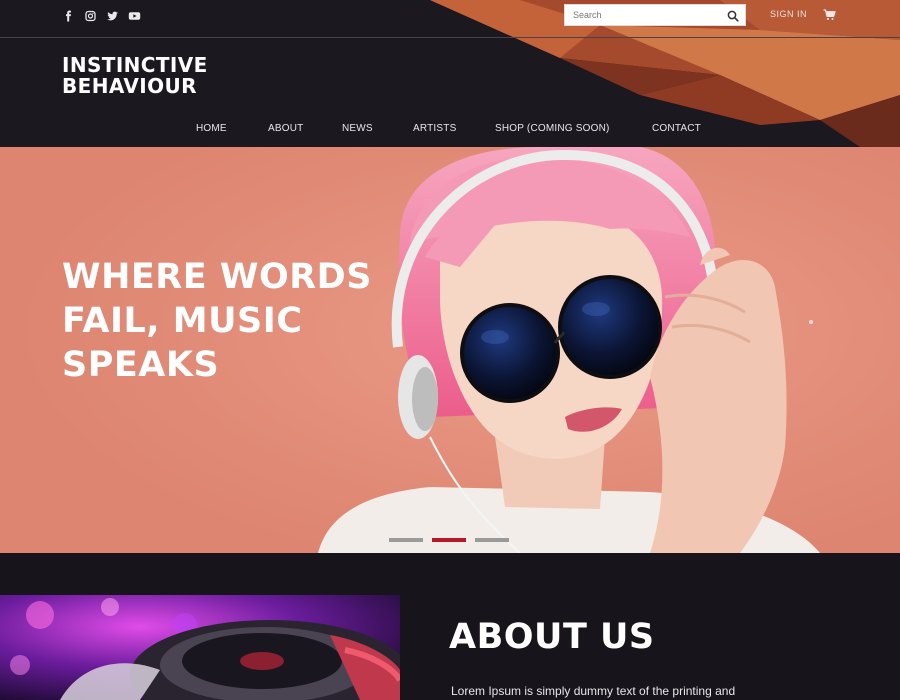 This screenshot has width=900, height=700. I want to click on nav-artists: ARTISTS, so click(434, 128).